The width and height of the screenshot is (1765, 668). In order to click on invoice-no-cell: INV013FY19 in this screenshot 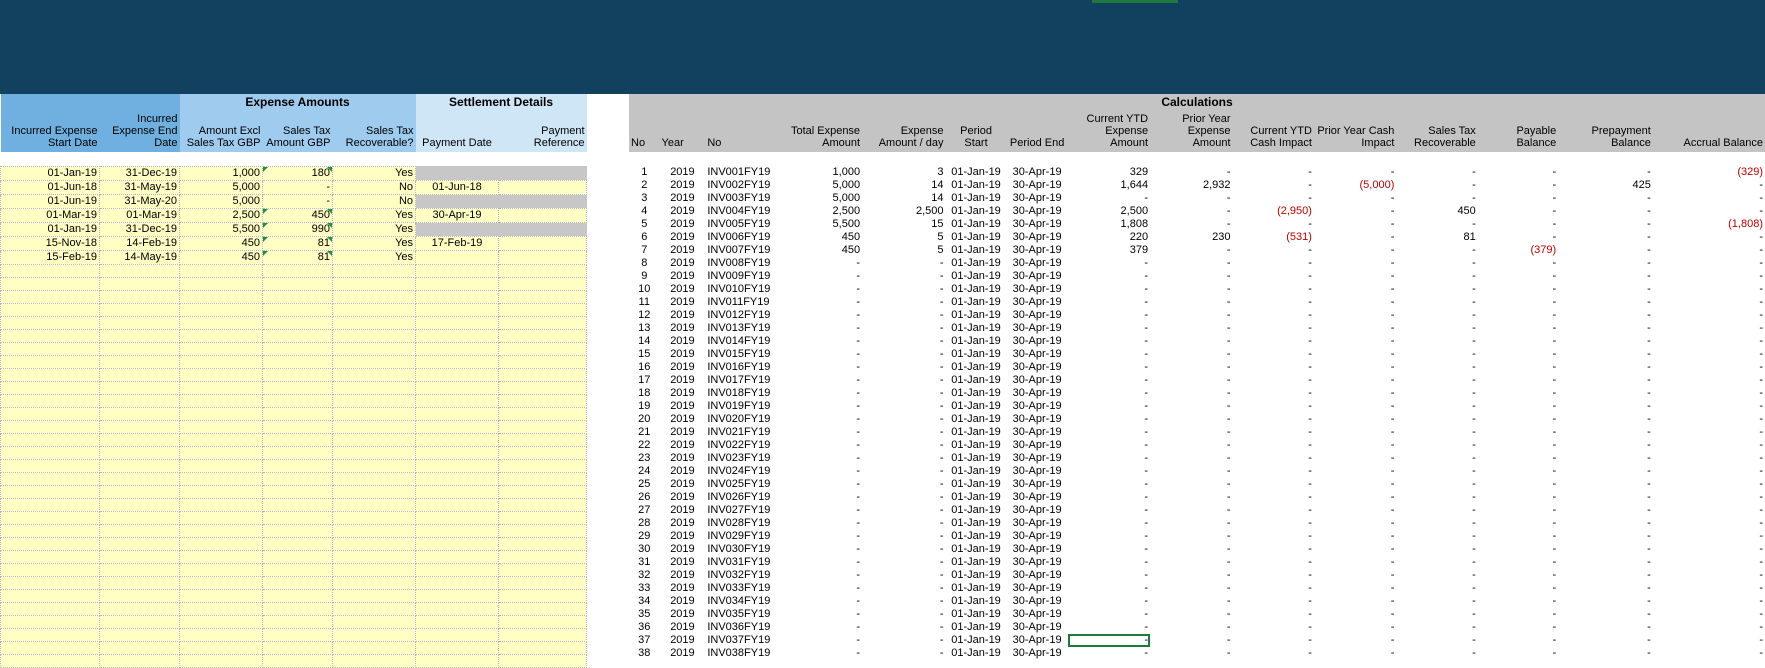, I will do `click(741, 328)`.